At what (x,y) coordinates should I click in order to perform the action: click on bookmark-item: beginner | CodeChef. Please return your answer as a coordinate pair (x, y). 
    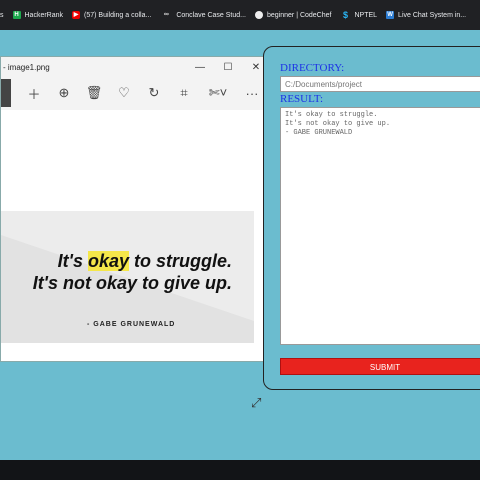
    Looking at the image, I should click on (293, 15).